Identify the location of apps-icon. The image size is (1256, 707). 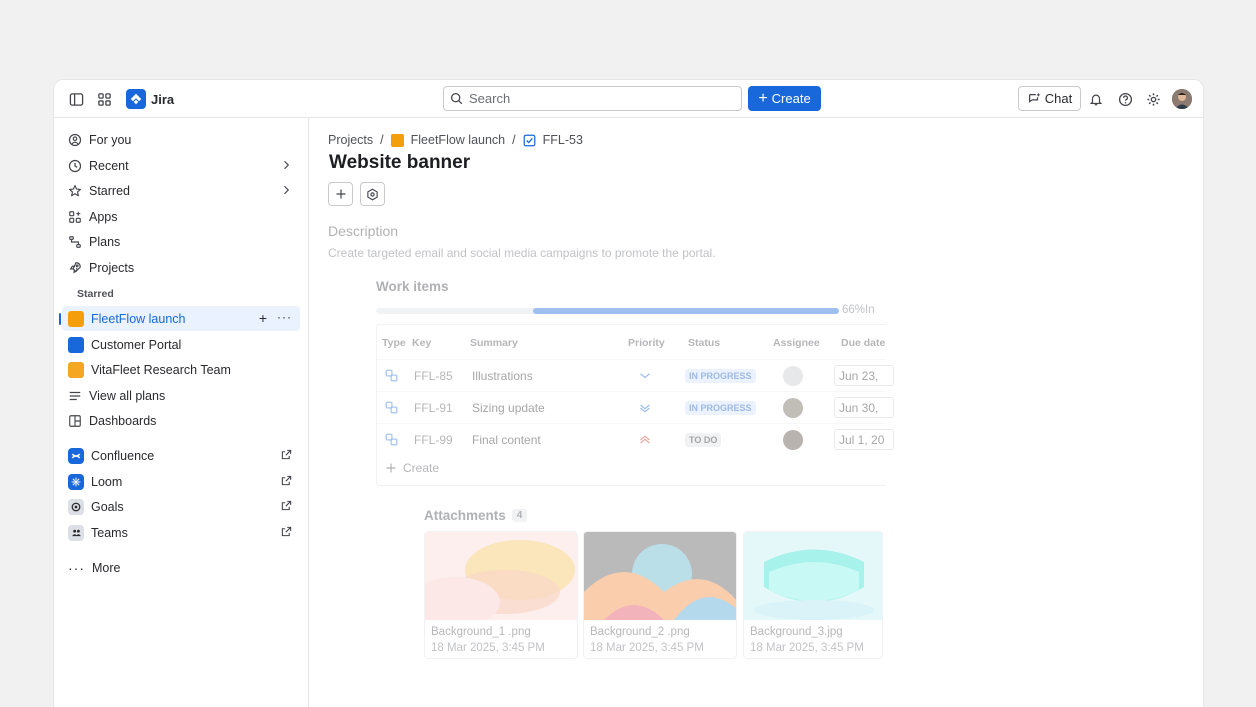
(75, 216).